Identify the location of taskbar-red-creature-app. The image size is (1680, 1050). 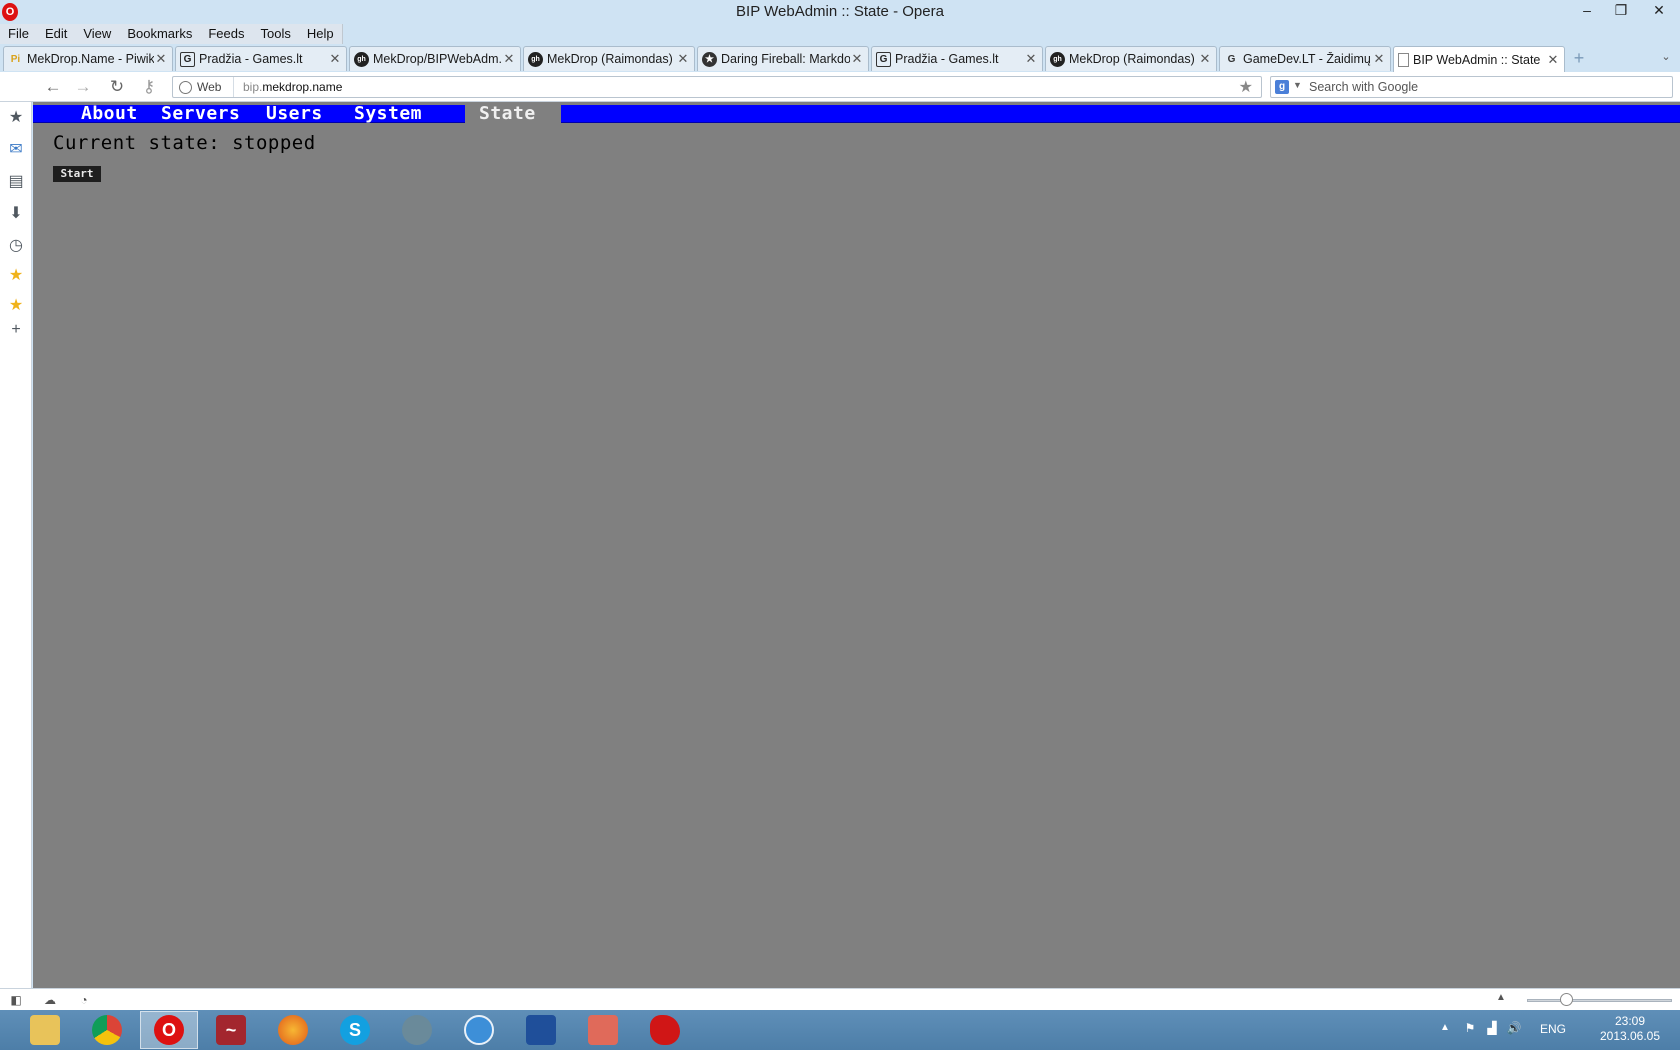
(665, 1030).